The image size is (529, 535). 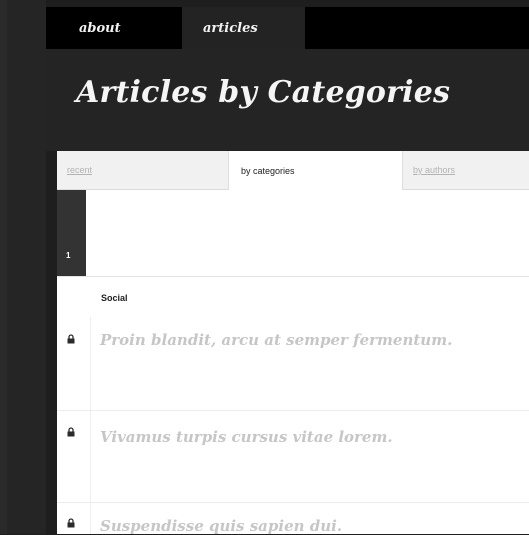 What do you see at coordinates (26, 267) in the screenshot?
I see `left-margin` at bounding box center [26, 267].